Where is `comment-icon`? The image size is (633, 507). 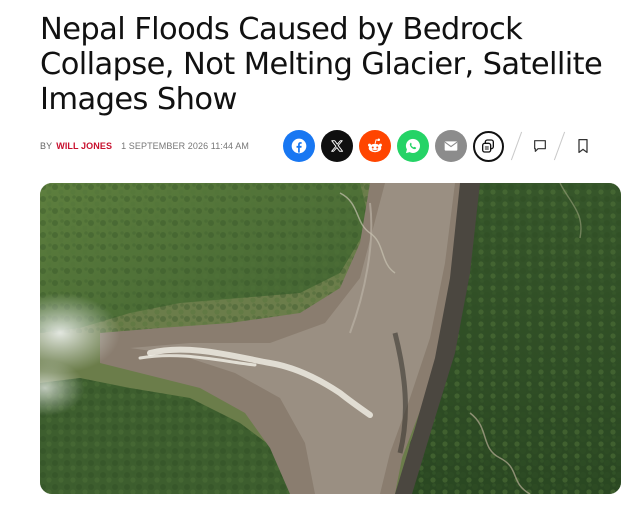
comment-icon is located at coordinates (540, 146).